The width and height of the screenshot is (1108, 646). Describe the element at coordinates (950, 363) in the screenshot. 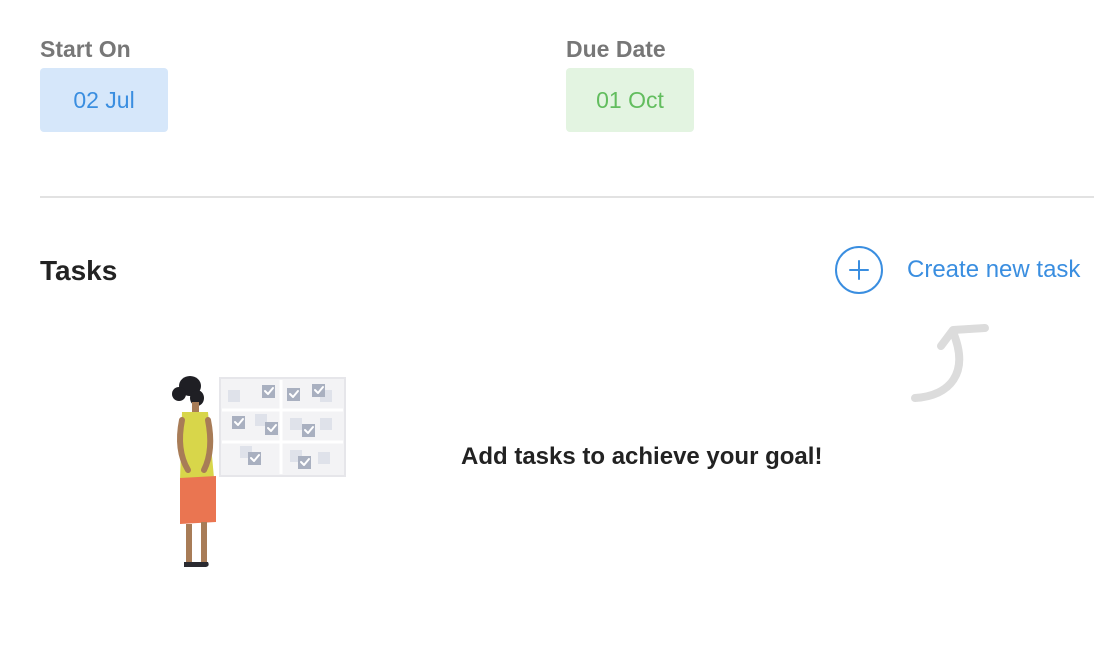

I see `curved-arrow-icon` at that location.